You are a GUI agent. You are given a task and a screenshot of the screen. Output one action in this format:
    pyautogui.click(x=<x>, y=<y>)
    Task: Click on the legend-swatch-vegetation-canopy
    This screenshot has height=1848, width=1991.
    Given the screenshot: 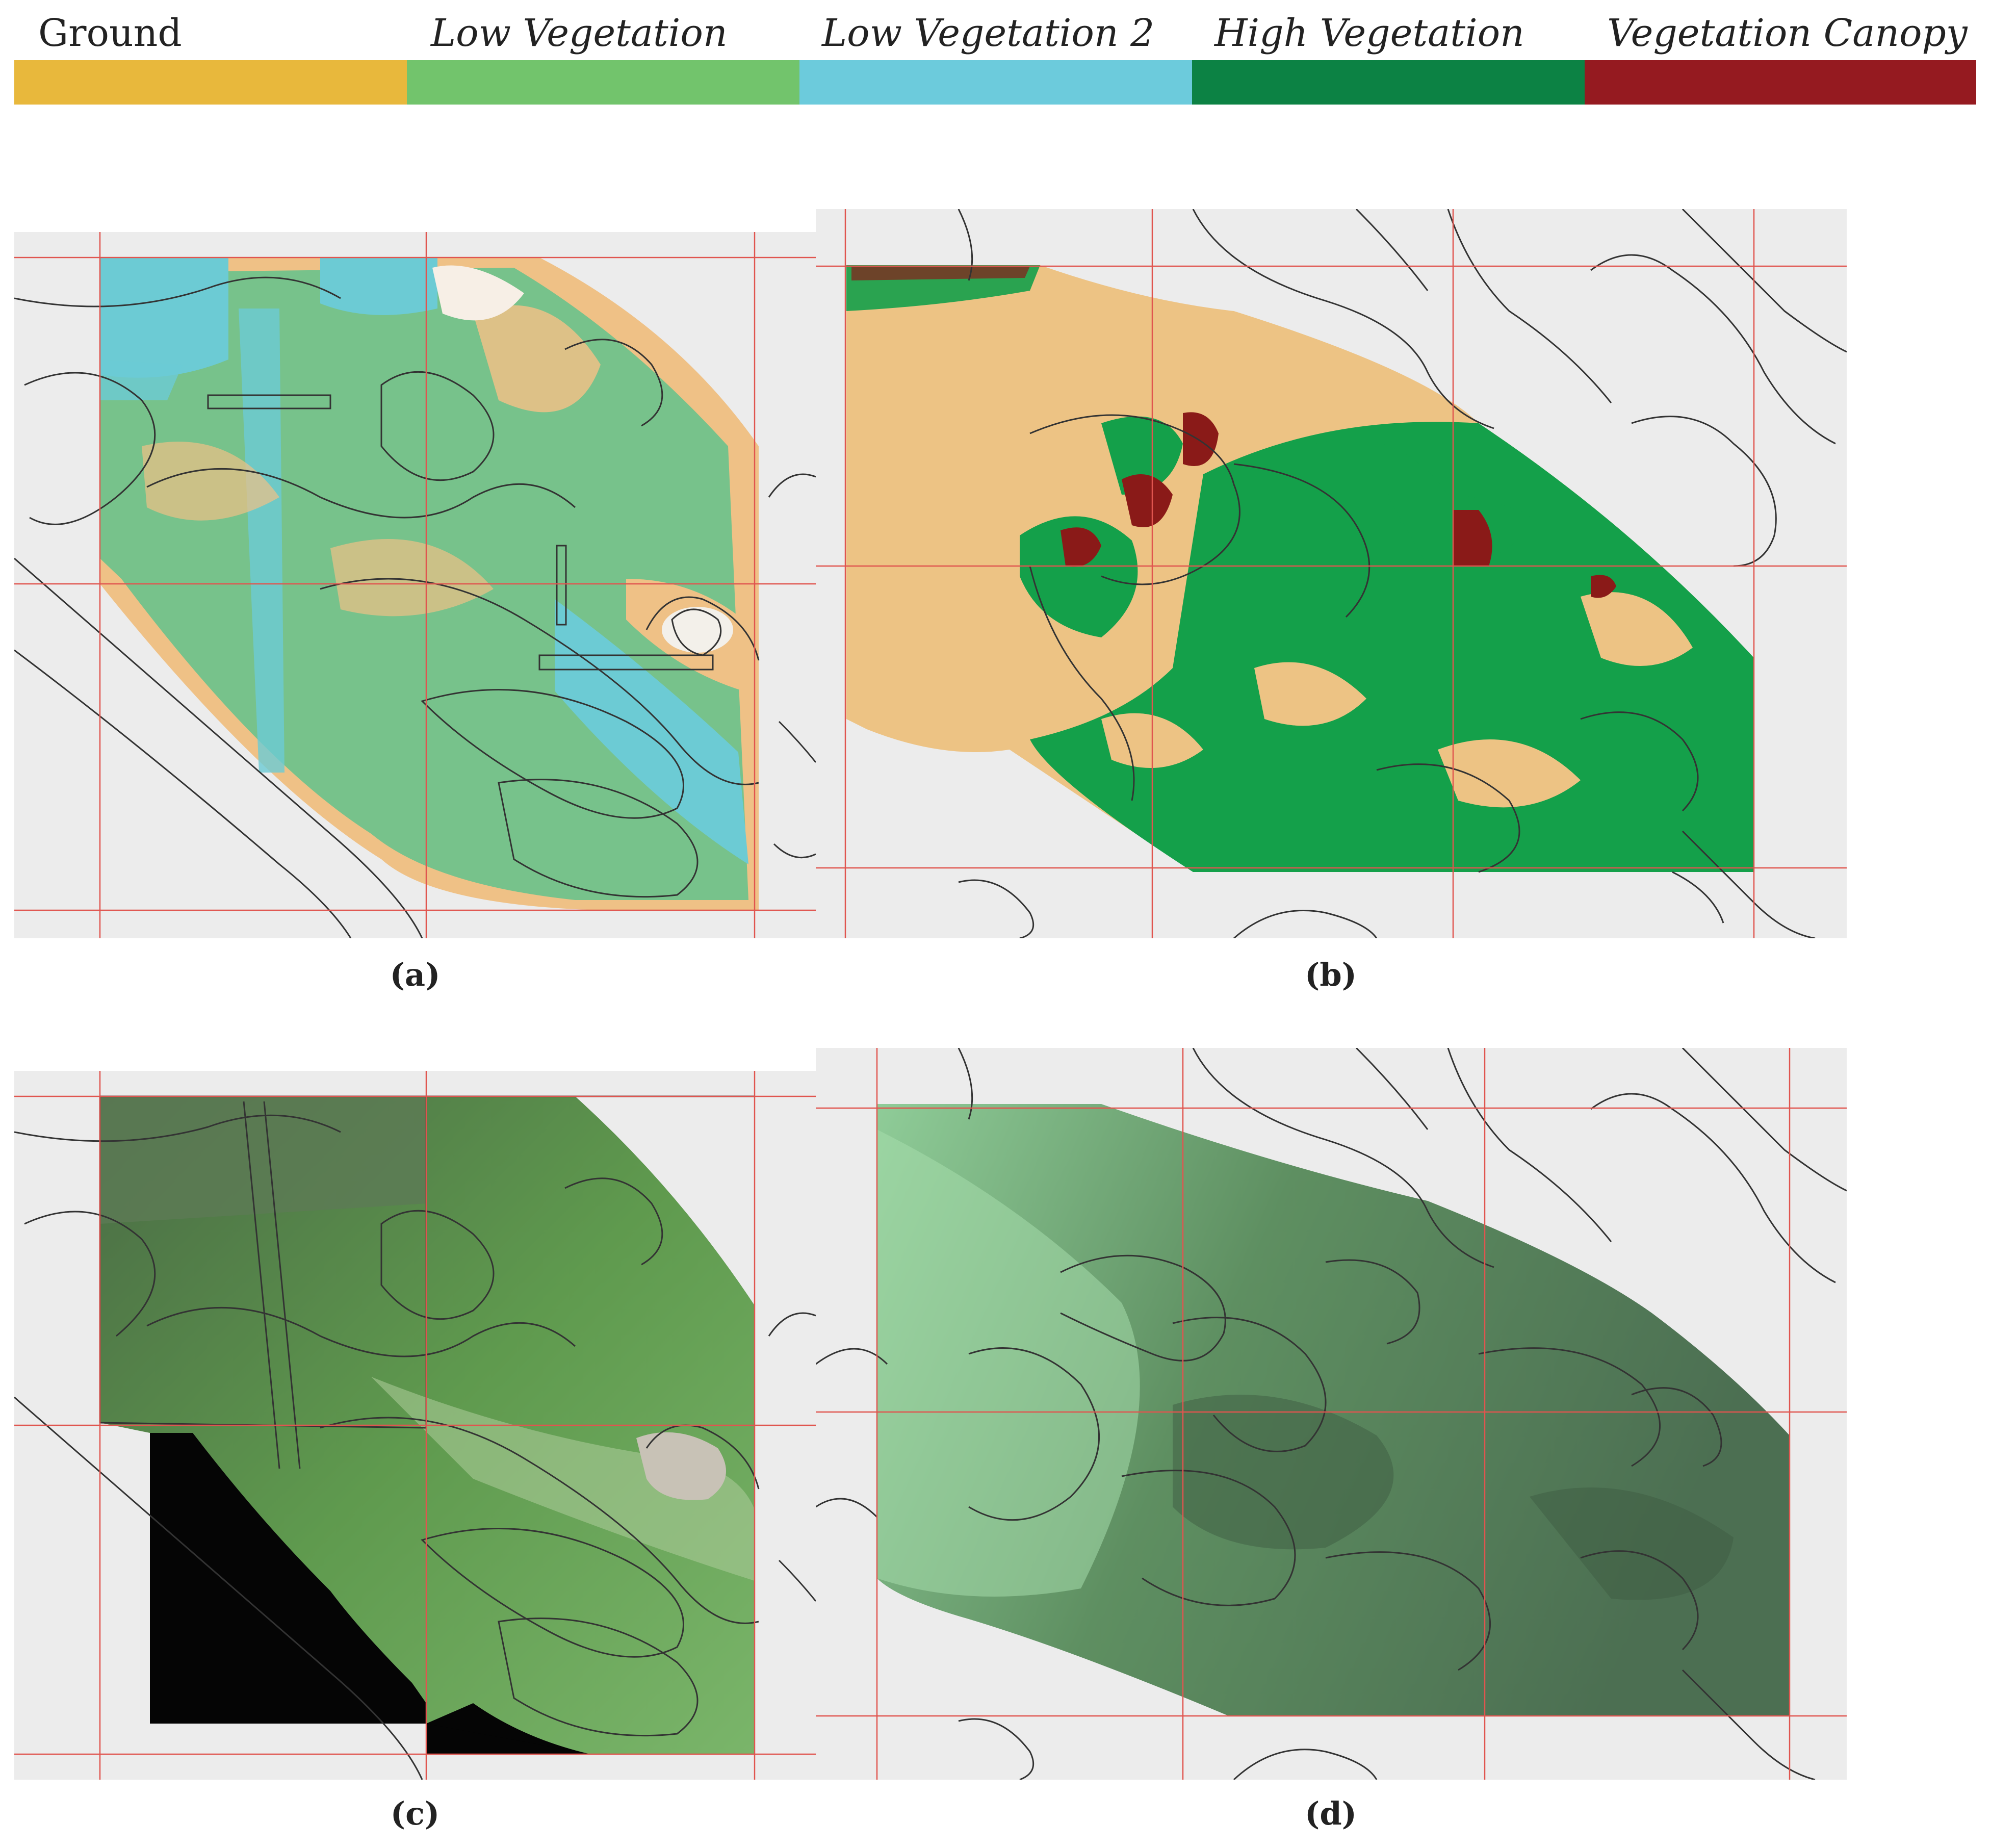 What is the action you would take?
    pyautogui.click(x=1780, y=83)
    